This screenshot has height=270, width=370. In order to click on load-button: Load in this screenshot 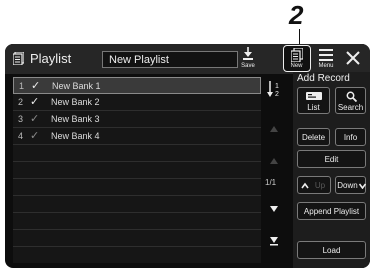, I will do `click(331, 250)`.